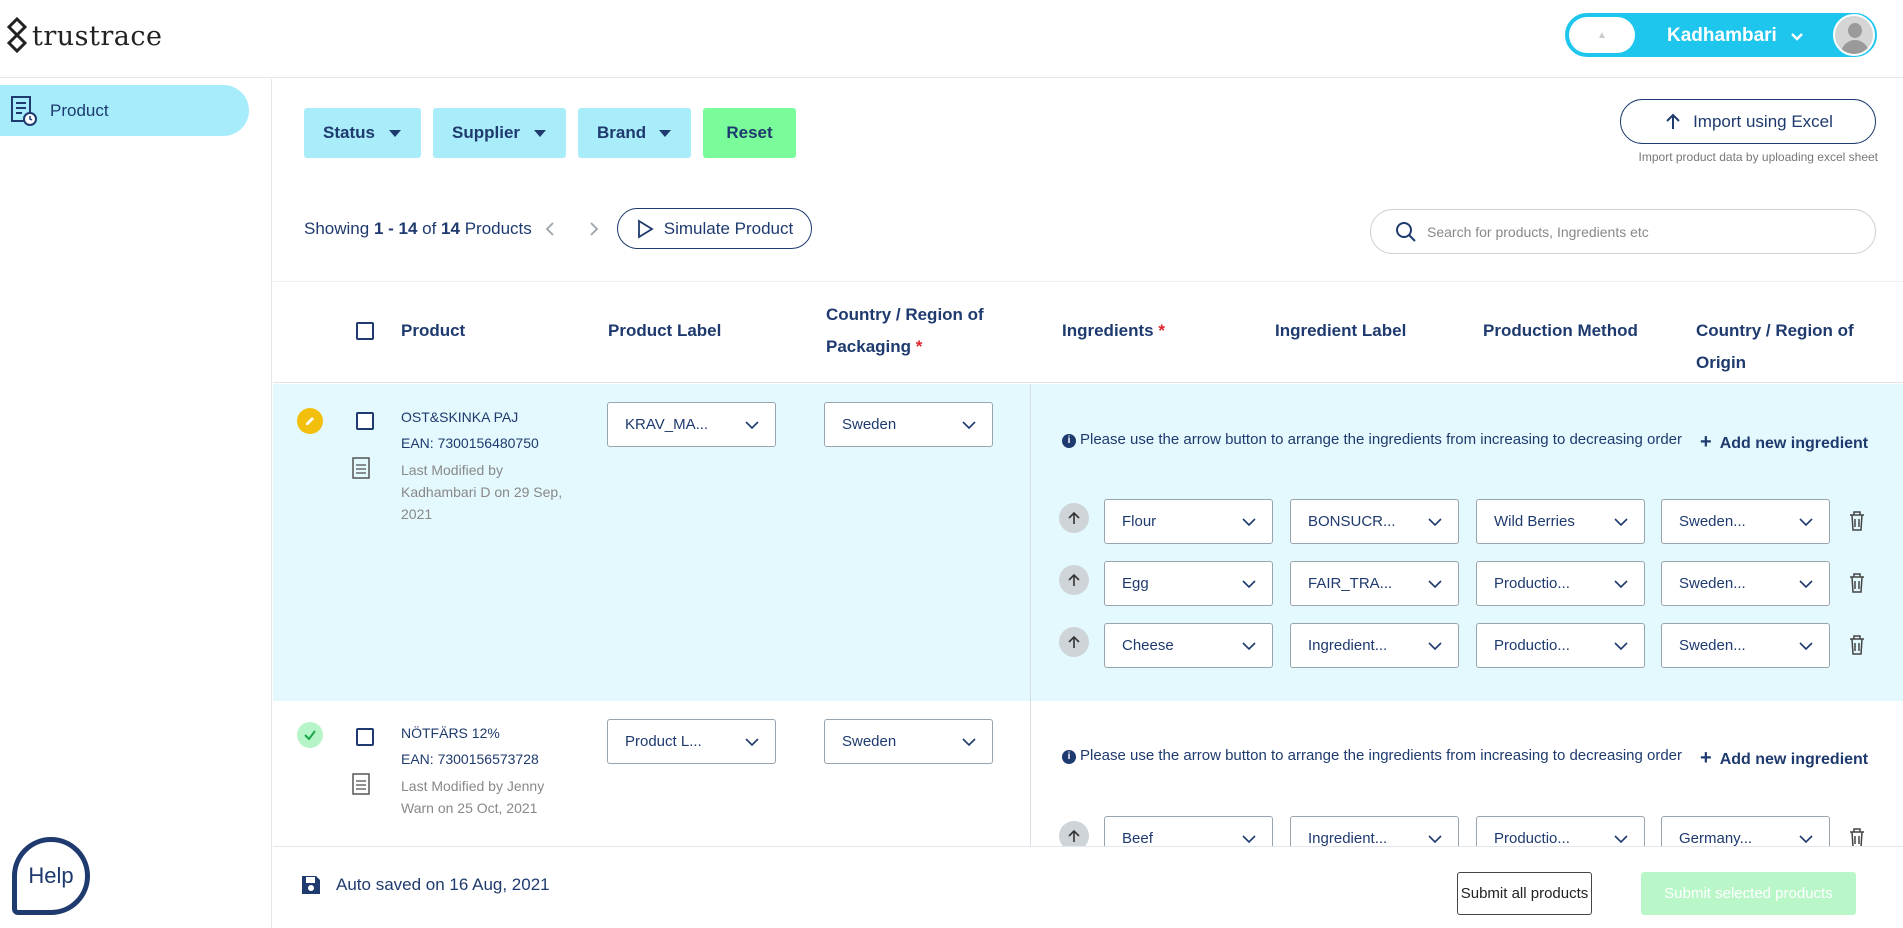  Describe the element at coordinates (1188, 645) in the screenshot. I see `ingredient-select: Cheese` at that location.